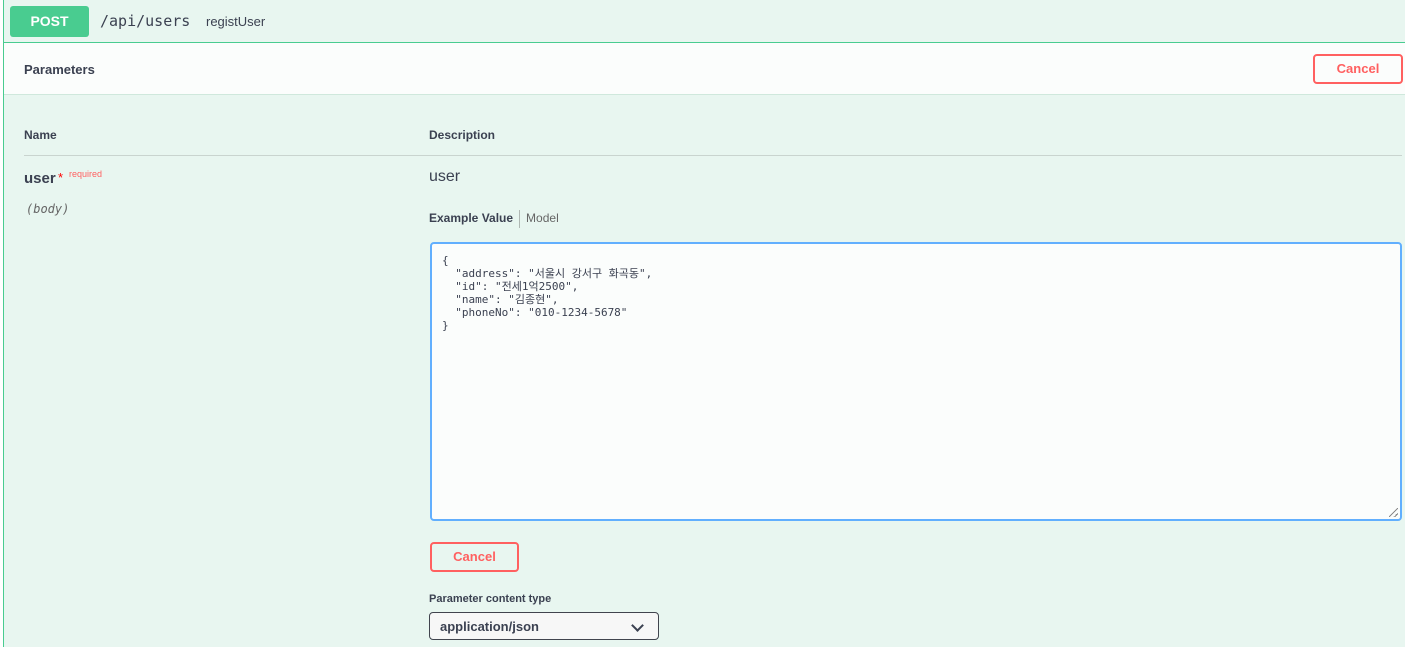 This screenshot has height=647, width=1405. I want to click on content-type-label: Parameter content type, so click(490, 599).